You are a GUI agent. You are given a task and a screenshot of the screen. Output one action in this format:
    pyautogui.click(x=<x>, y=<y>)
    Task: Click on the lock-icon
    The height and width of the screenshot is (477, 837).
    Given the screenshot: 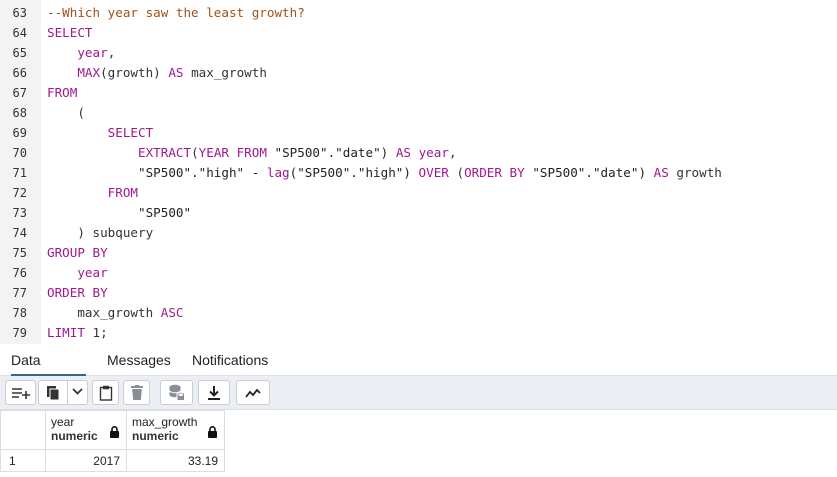 What is the action you would take?
    pyautogui.click(x=212, y=433)
    